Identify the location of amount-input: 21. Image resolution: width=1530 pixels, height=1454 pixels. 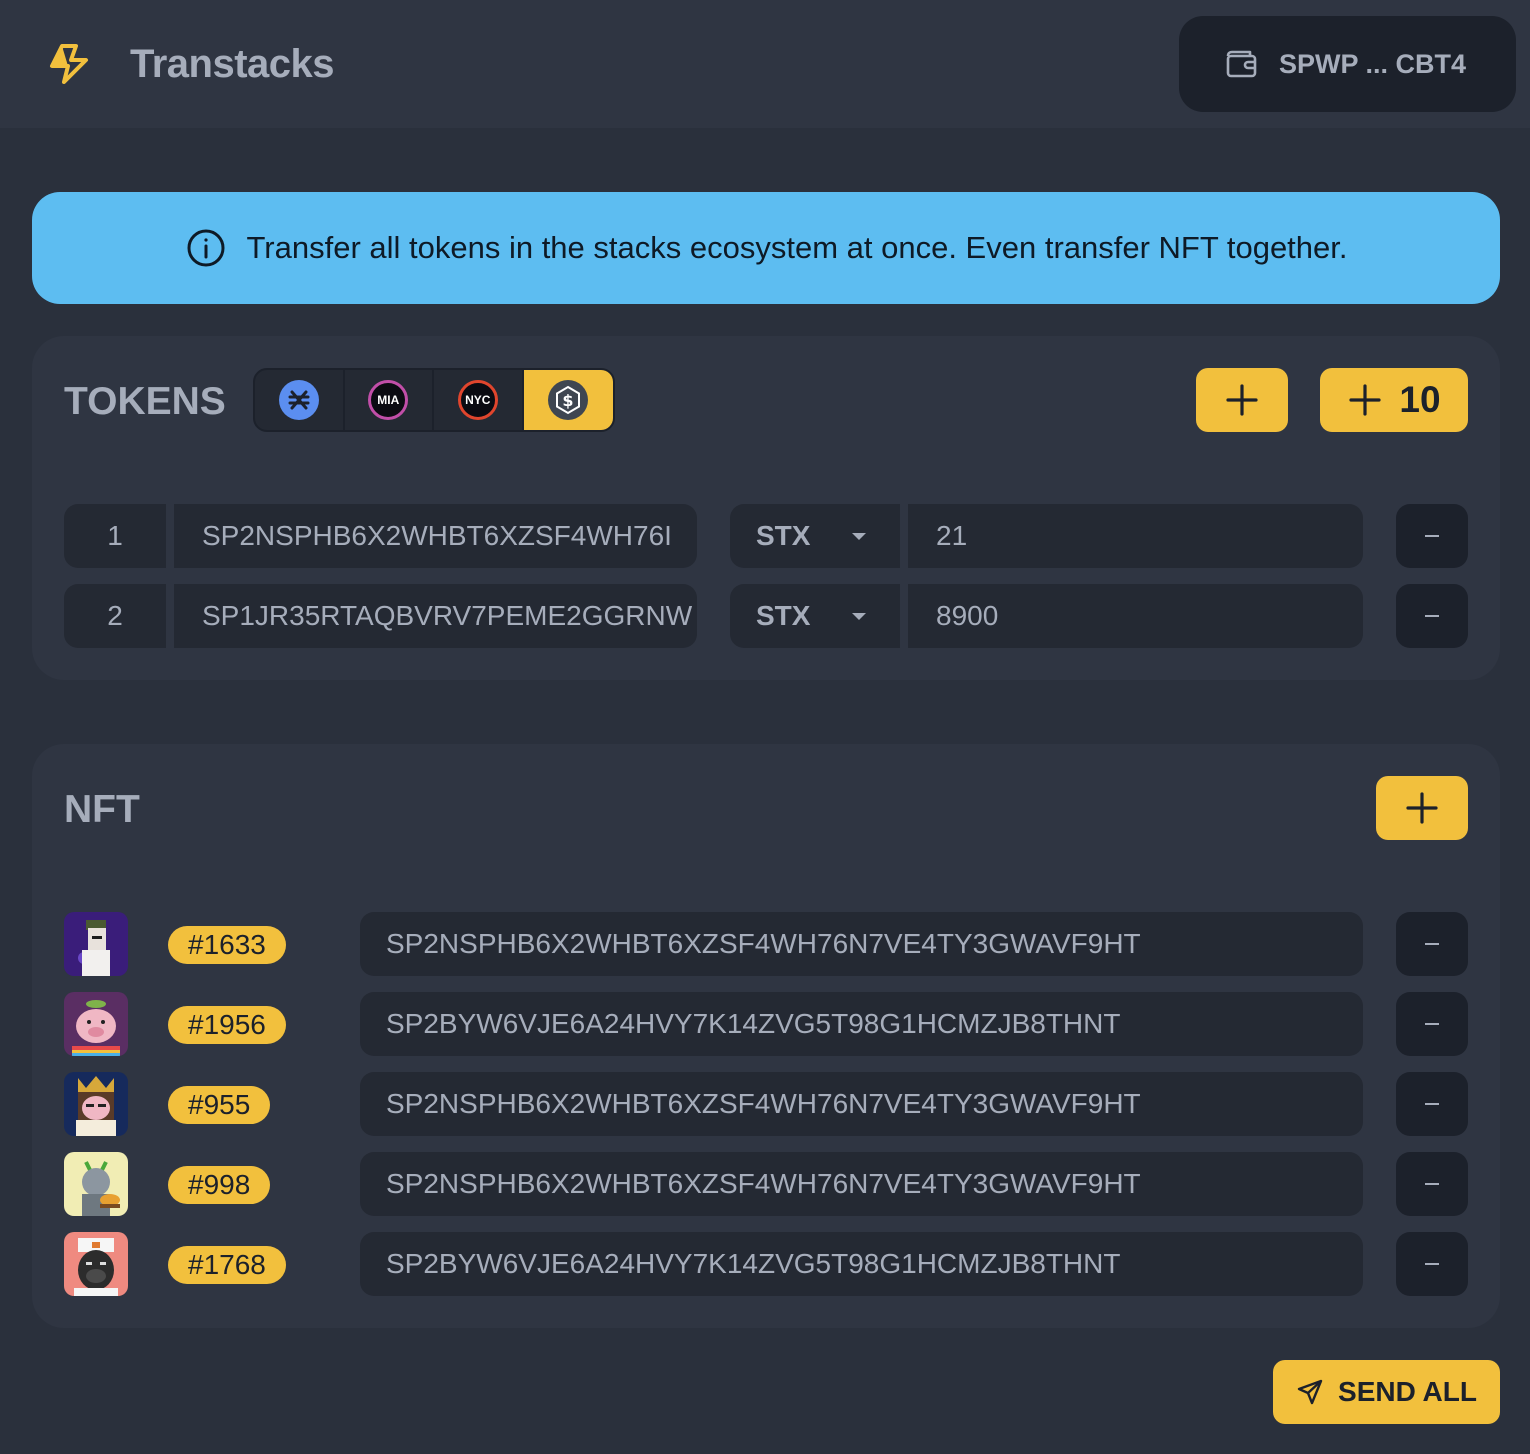
(1135, 536).